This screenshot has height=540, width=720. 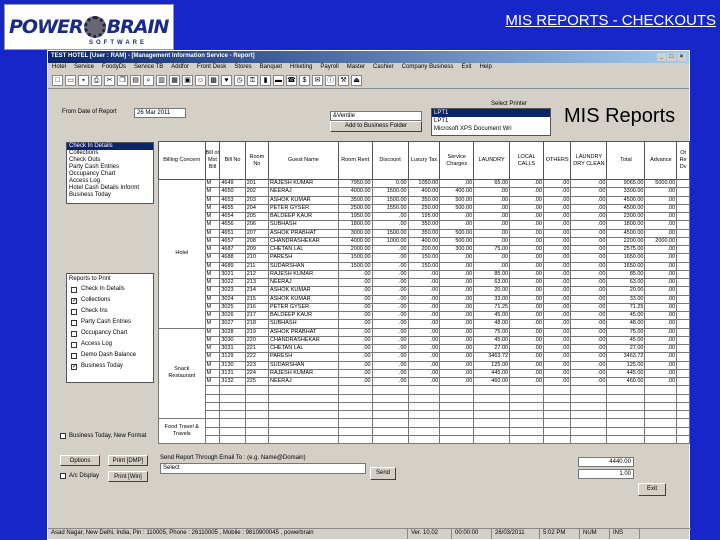 I want to click on printer-list: LPT1 LPT1 Microsoft XPS Document Wri, so click(x=491, y=122).